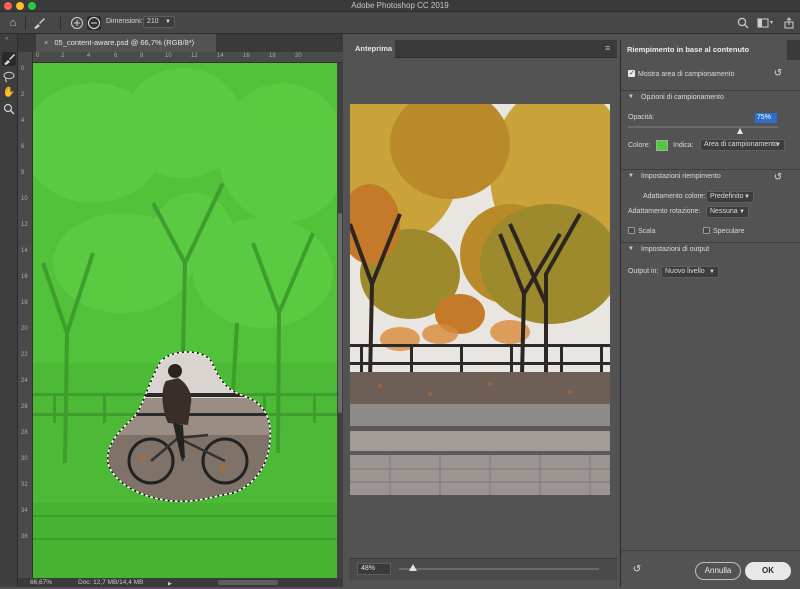  Describe the element at coordinates (340, 313) in the screenshot. I see `scroll-thumb` at that location.